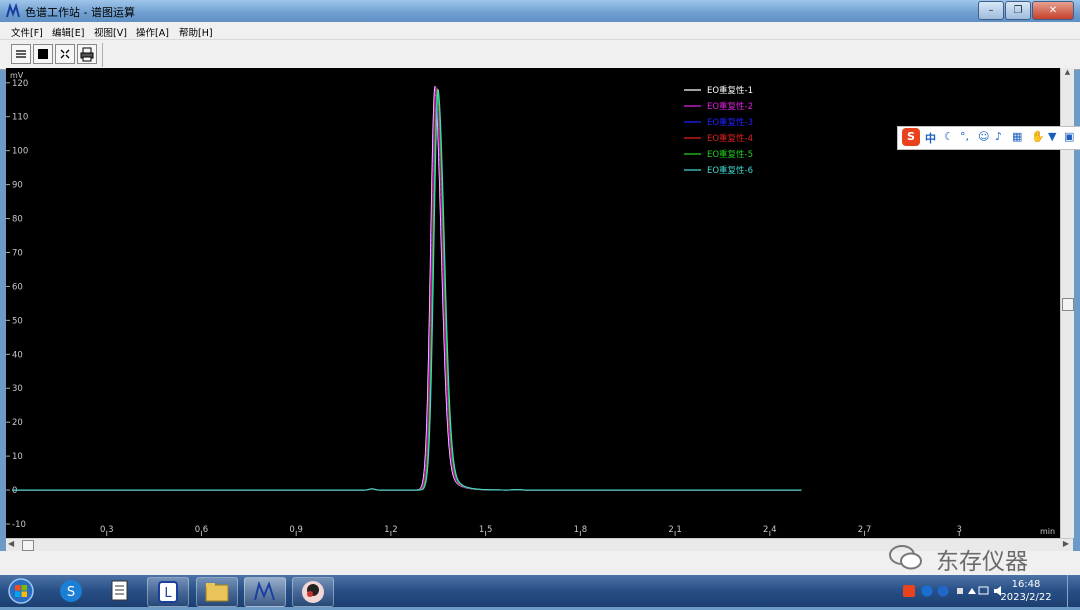 This screenshot has width=1080, height=610. I want to click on toolbar-separator, so click(102, 55).